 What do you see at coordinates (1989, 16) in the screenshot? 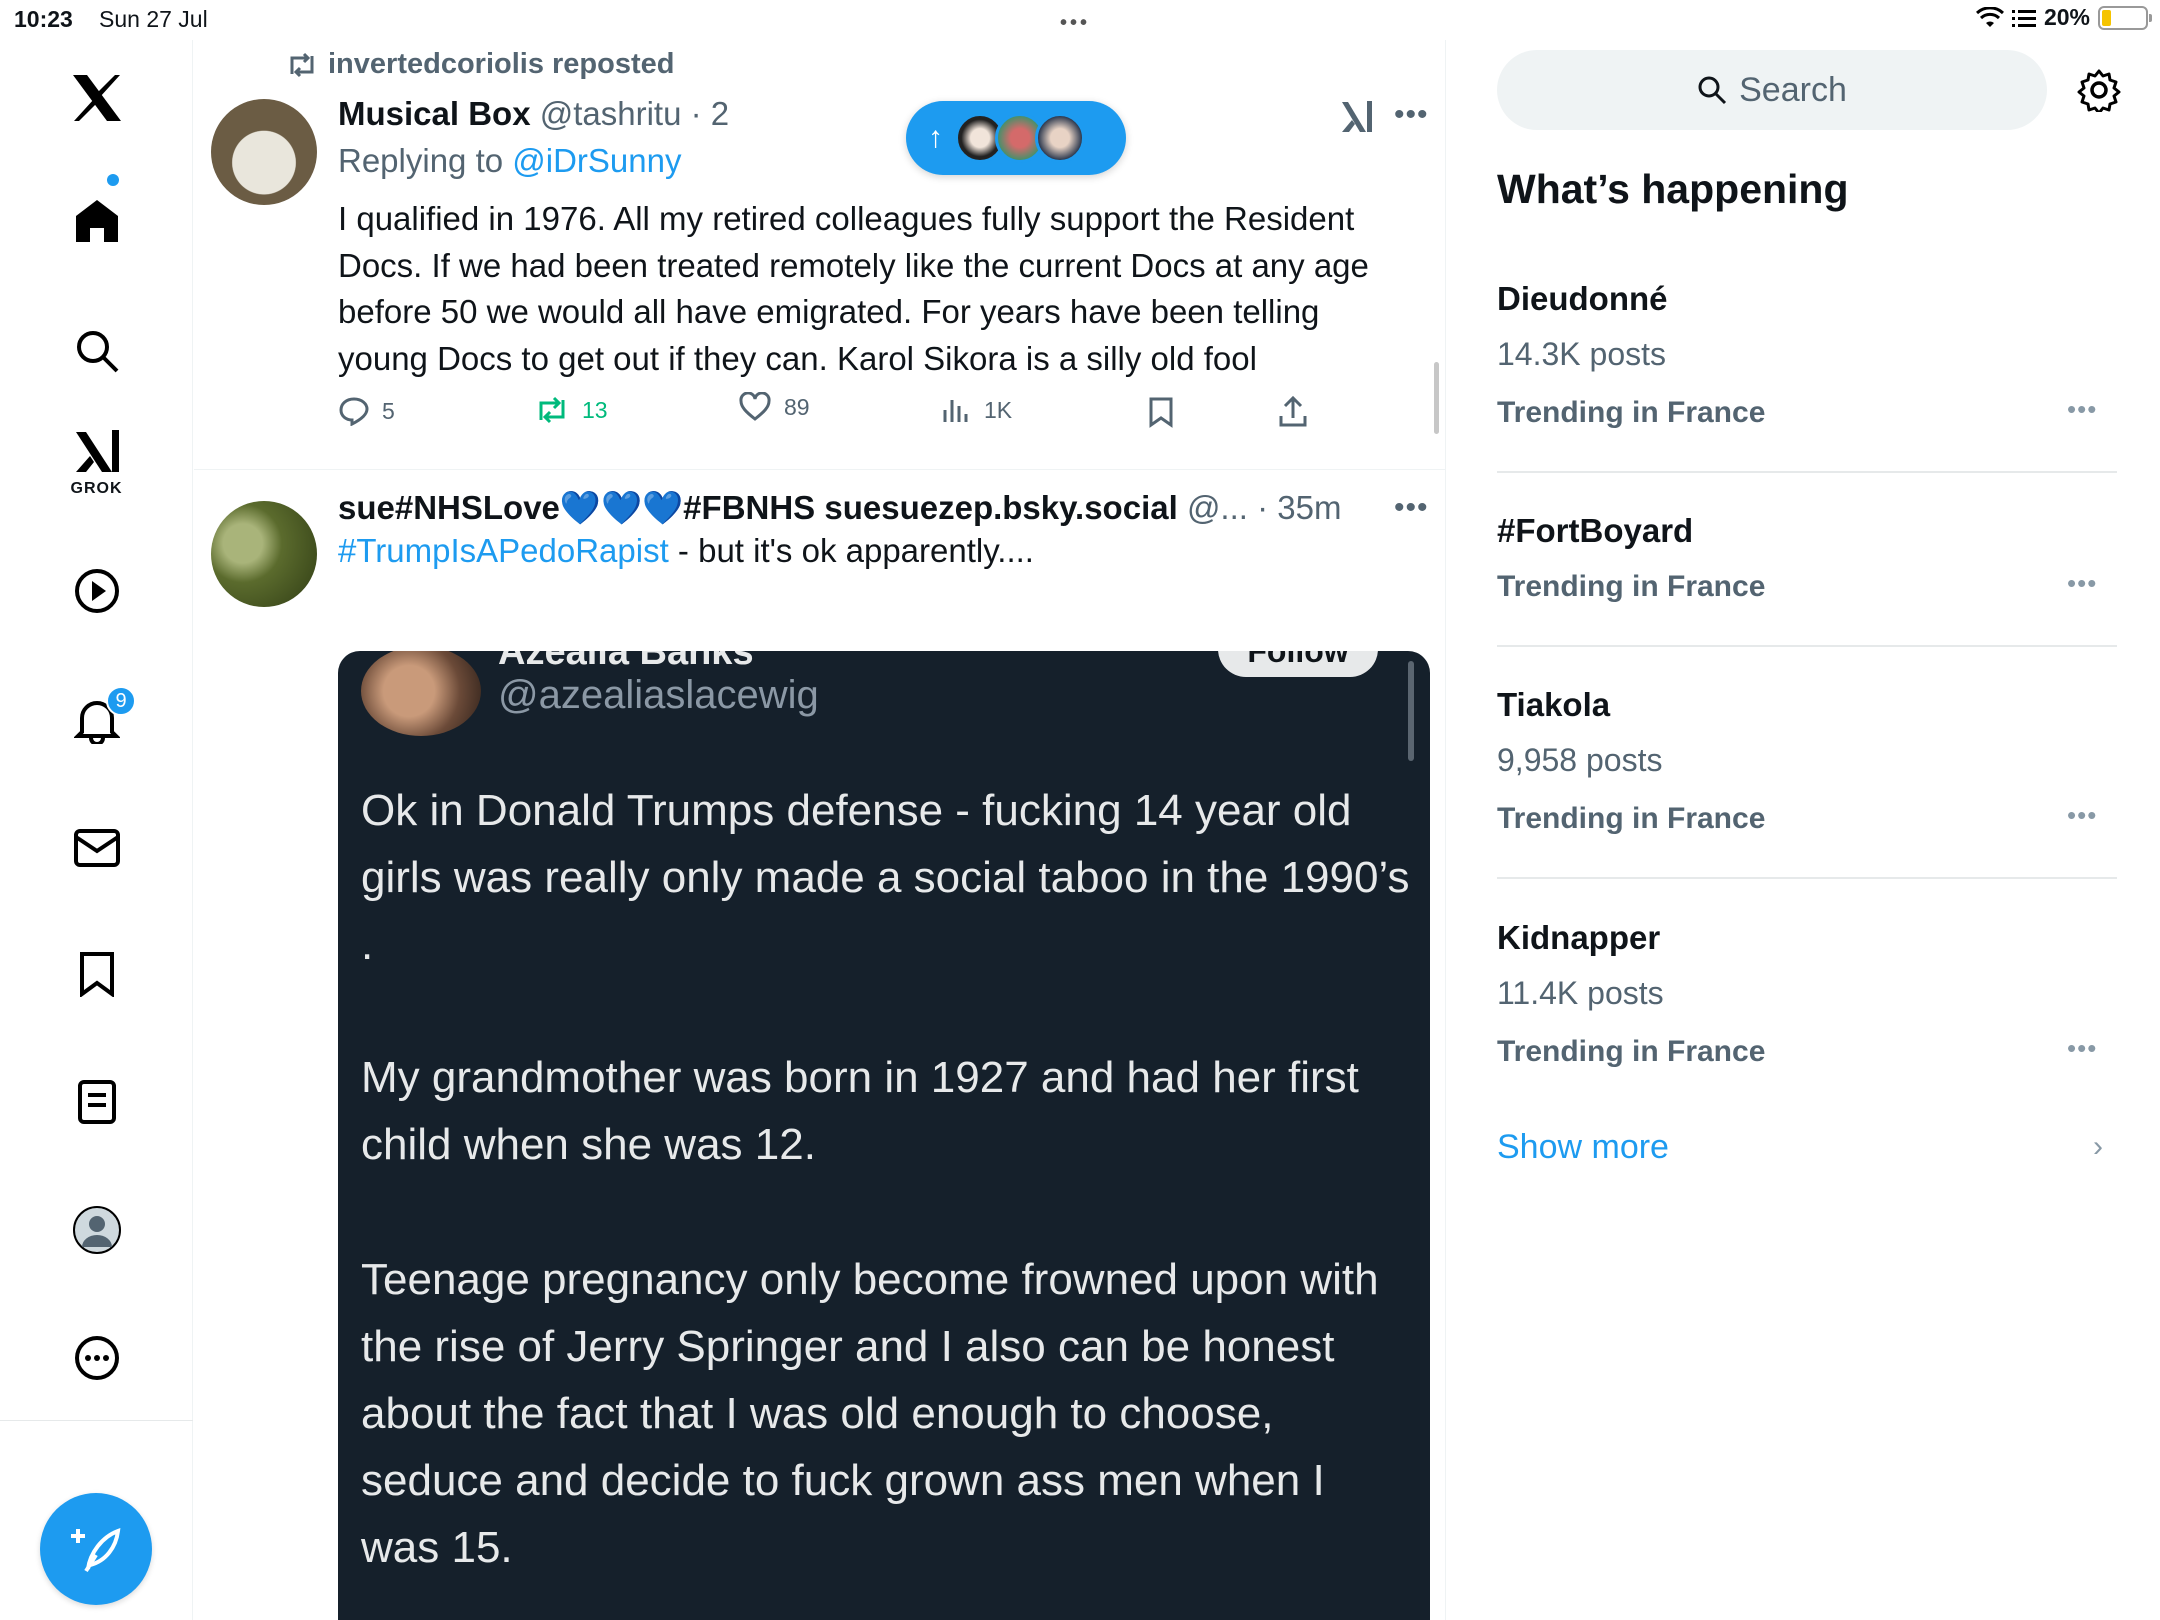
I see `wifi-icon` at bounding box center [1989, 16].